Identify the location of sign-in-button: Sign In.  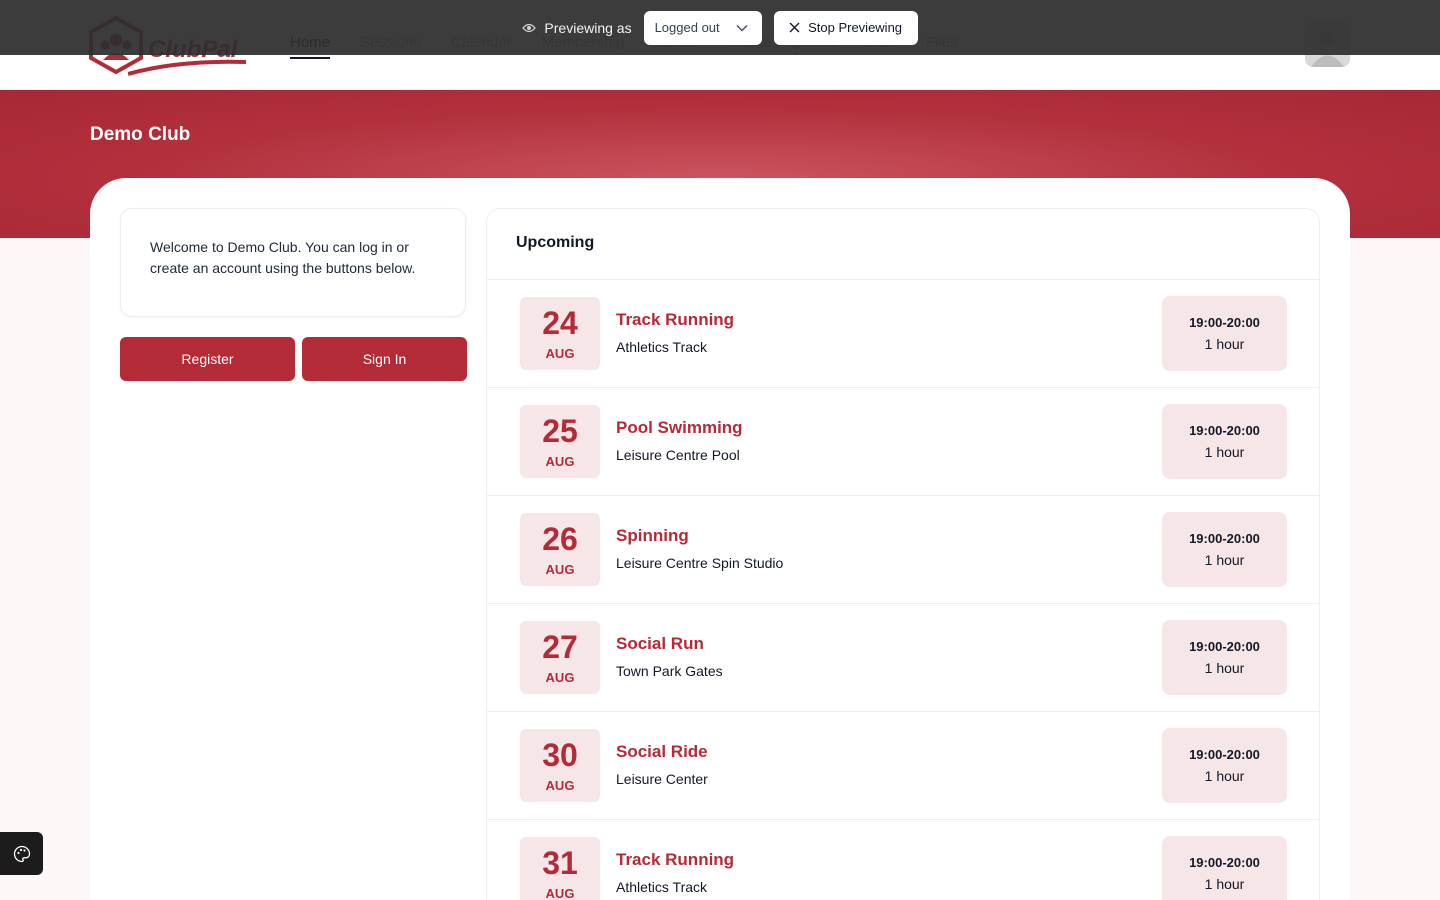
(384, 359).